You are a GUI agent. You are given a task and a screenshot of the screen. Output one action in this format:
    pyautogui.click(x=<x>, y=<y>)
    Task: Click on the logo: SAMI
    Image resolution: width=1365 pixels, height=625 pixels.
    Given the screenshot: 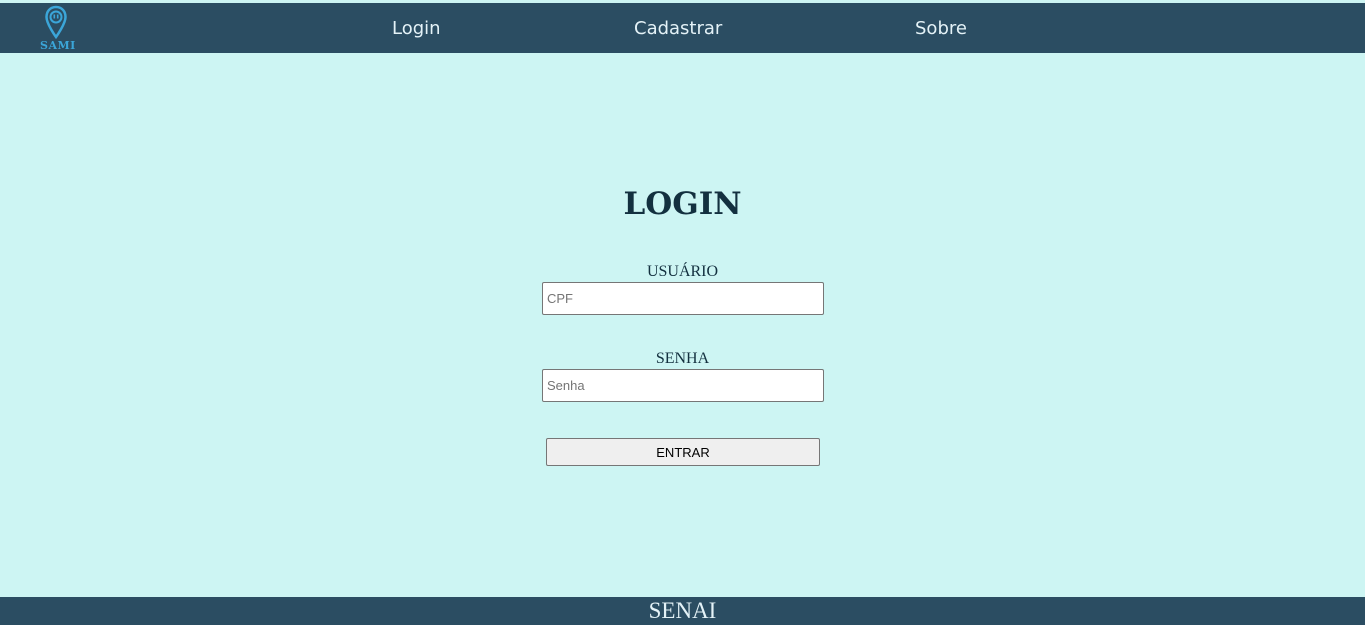 What is the action you would take?
    pyautogui.click(x=57, y=28)
    